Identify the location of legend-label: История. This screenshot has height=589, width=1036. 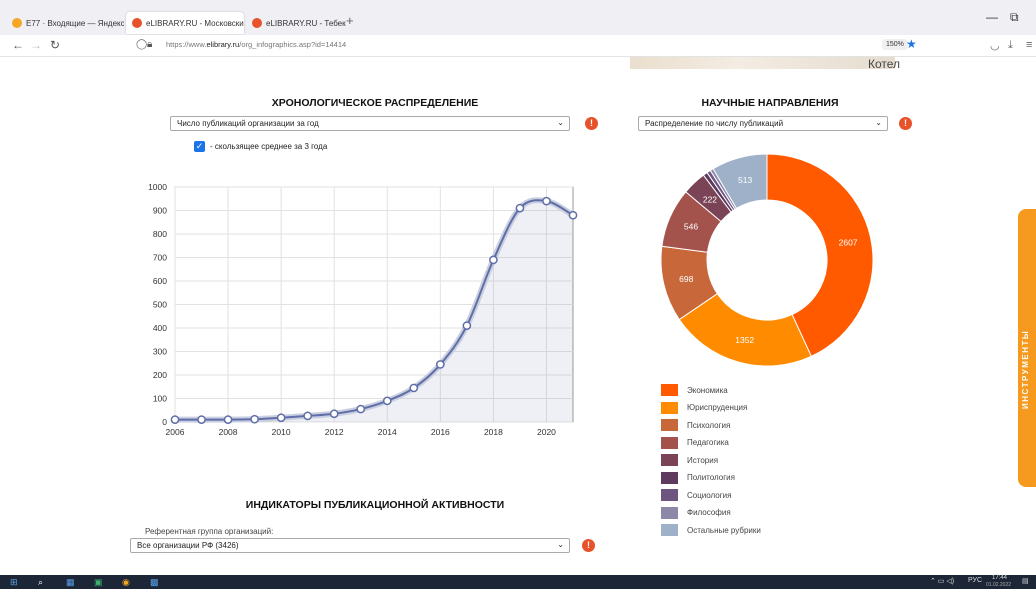
(703, 460).